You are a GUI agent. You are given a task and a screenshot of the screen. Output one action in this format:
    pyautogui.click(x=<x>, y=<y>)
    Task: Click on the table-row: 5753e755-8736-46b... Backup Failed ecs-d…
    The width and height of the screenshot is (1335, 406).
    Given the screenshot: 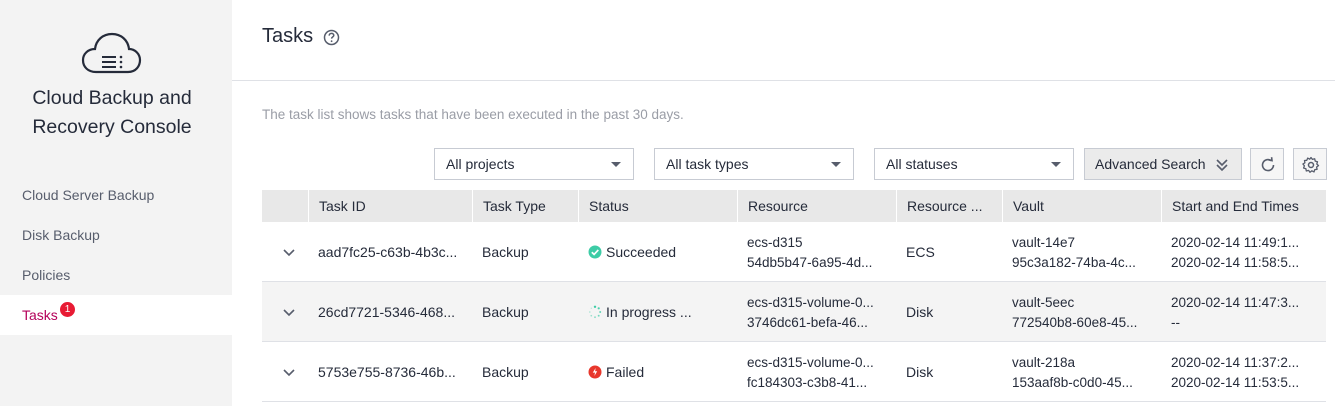 What is the action you would take?
    pyautogui.click(x=794, y=372)
    